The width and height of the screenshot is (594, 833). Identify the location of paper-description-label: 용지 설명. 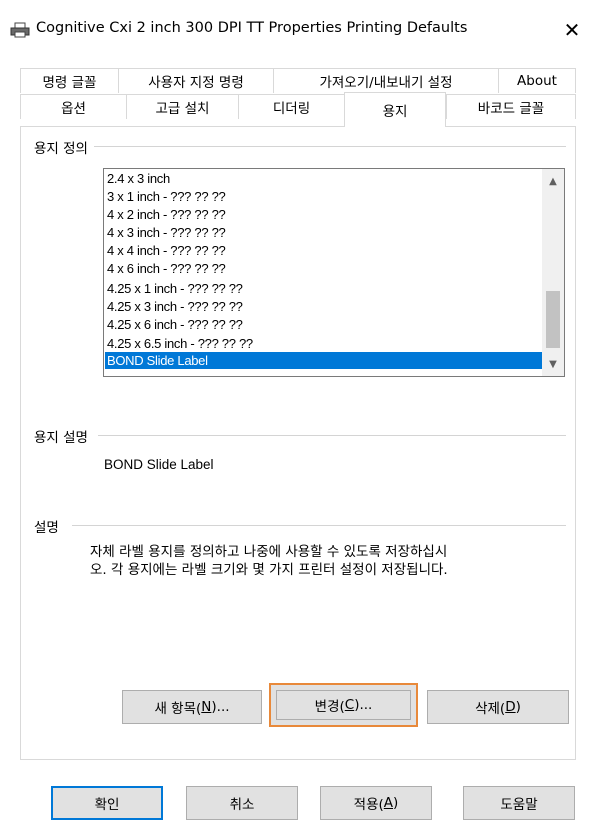
(64, 436).